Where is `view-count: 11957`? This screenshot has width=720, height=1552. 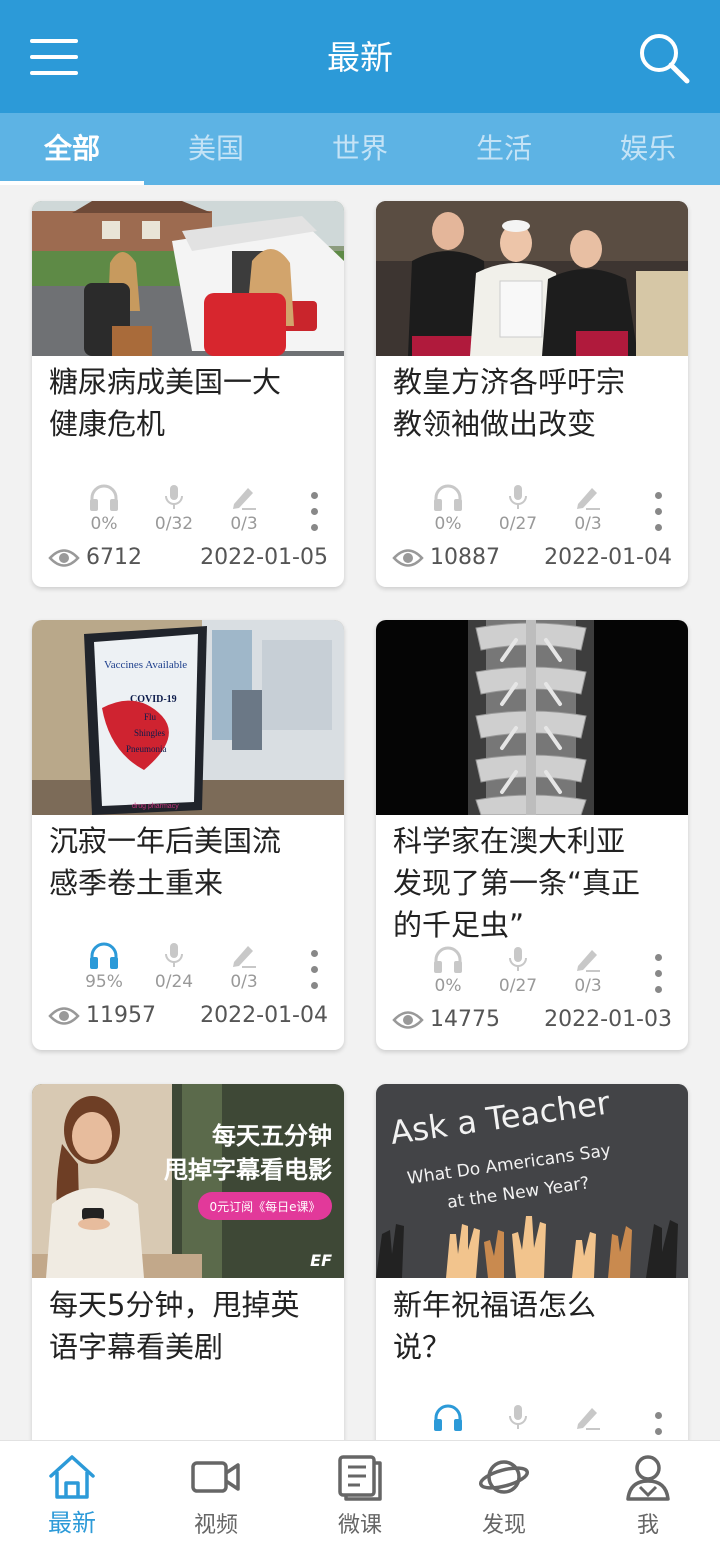 view-count: 11957 is located at coordinates (102, 1016).